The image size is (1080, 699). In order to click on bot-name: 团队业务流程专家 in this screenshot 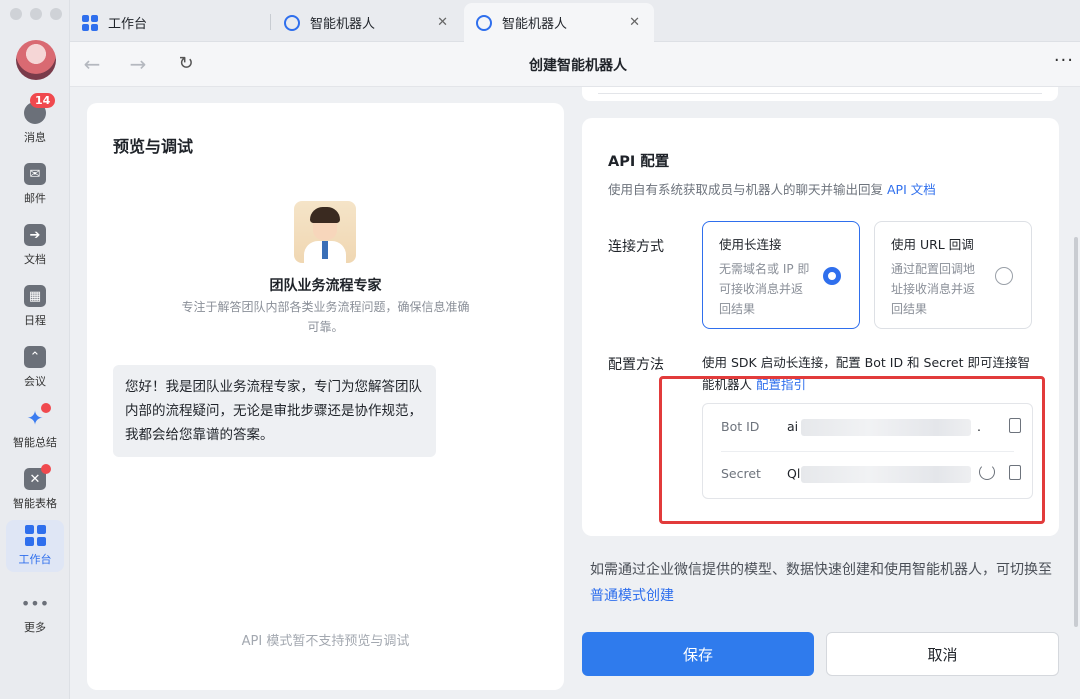, I will do `click(325, 286)`.